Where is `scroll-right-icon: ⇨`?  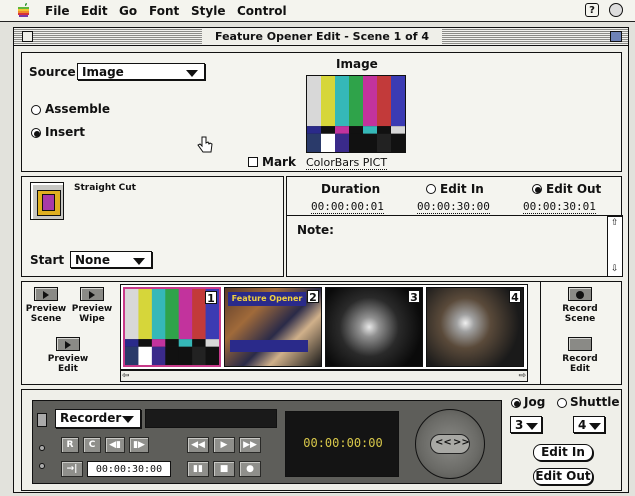 scroll-right-icon: ⇨ is located at coordinates (522, 376).